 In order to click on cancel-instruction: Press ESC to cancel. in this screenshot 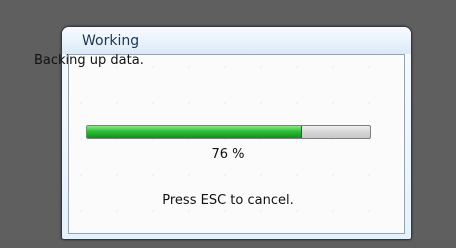, I will do `click(228, 200)`.